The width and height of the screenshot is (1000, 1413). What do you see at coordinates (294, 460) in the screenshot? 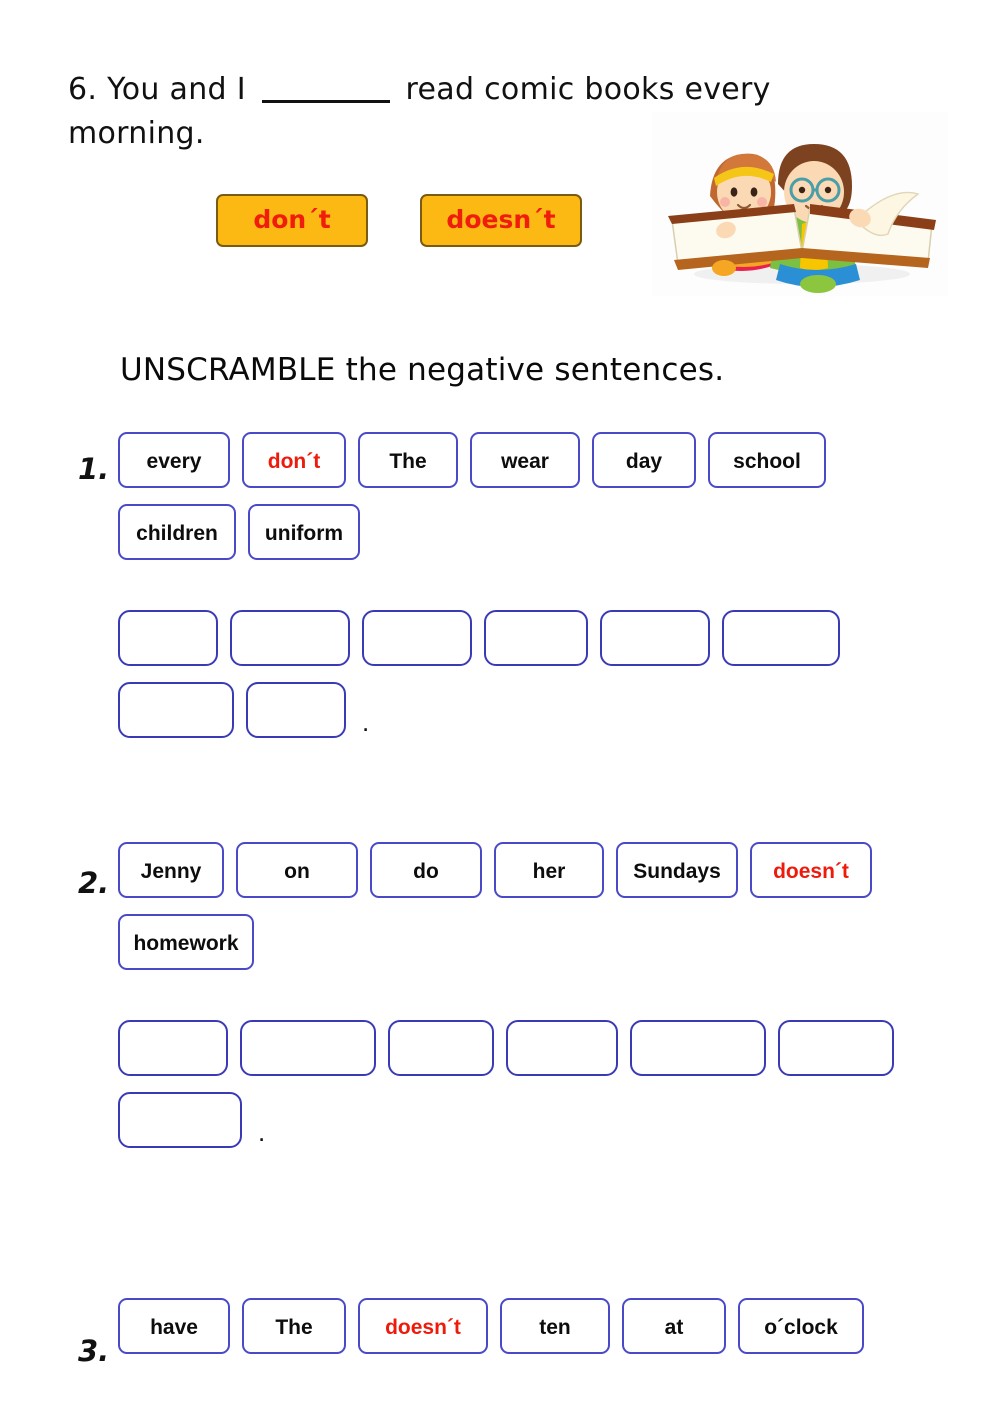
I see `word-tile: don´t` at bounding box center [294, 460].